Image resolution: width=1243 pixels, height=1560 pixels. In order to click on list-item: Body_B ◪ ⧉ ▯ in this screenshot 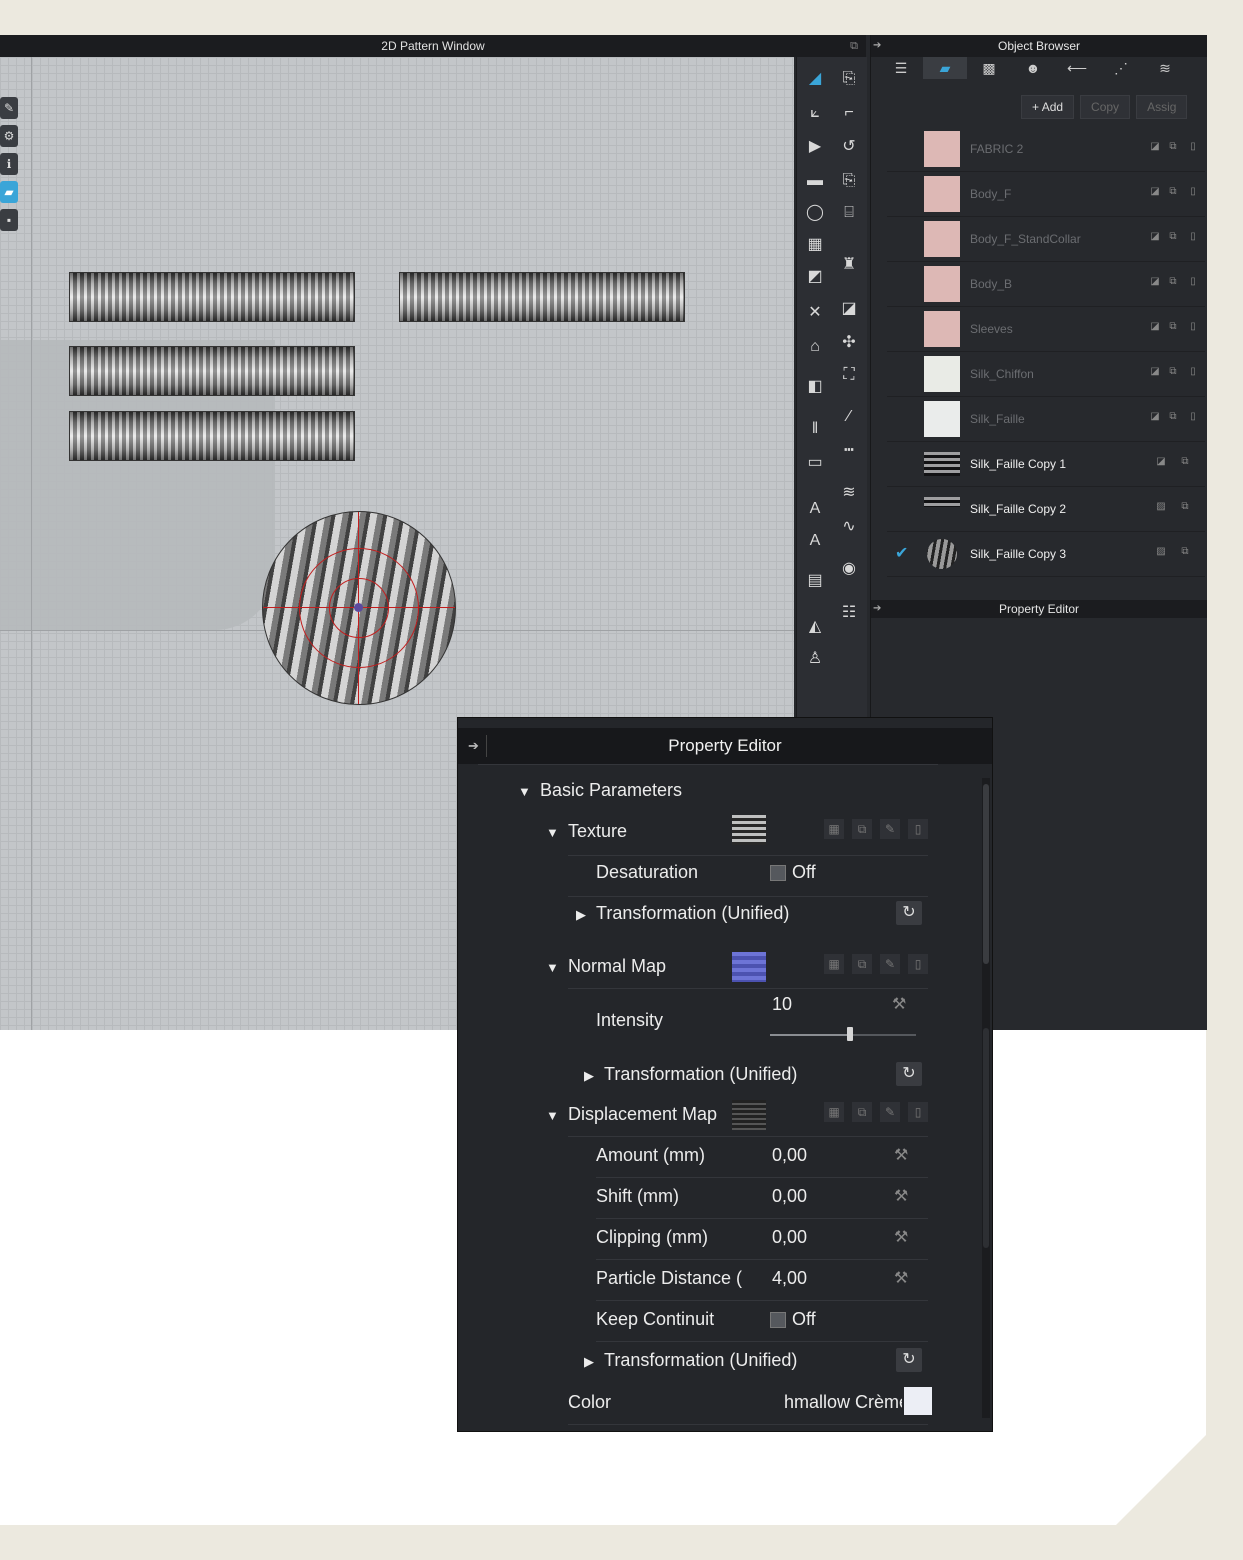, I will do `click(1046, 284)`.